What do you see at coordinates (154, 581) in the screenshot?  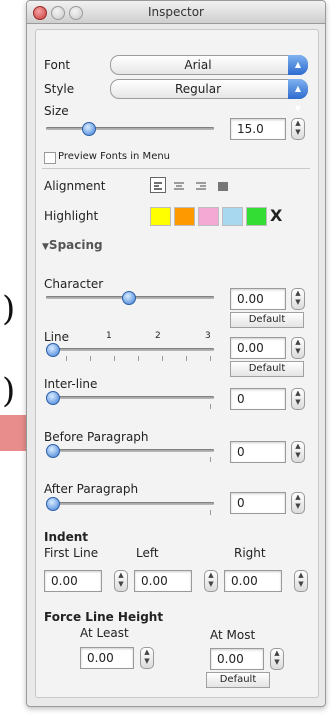 I see `left-indent-value: 0.00` at bounding box center [154, 581].